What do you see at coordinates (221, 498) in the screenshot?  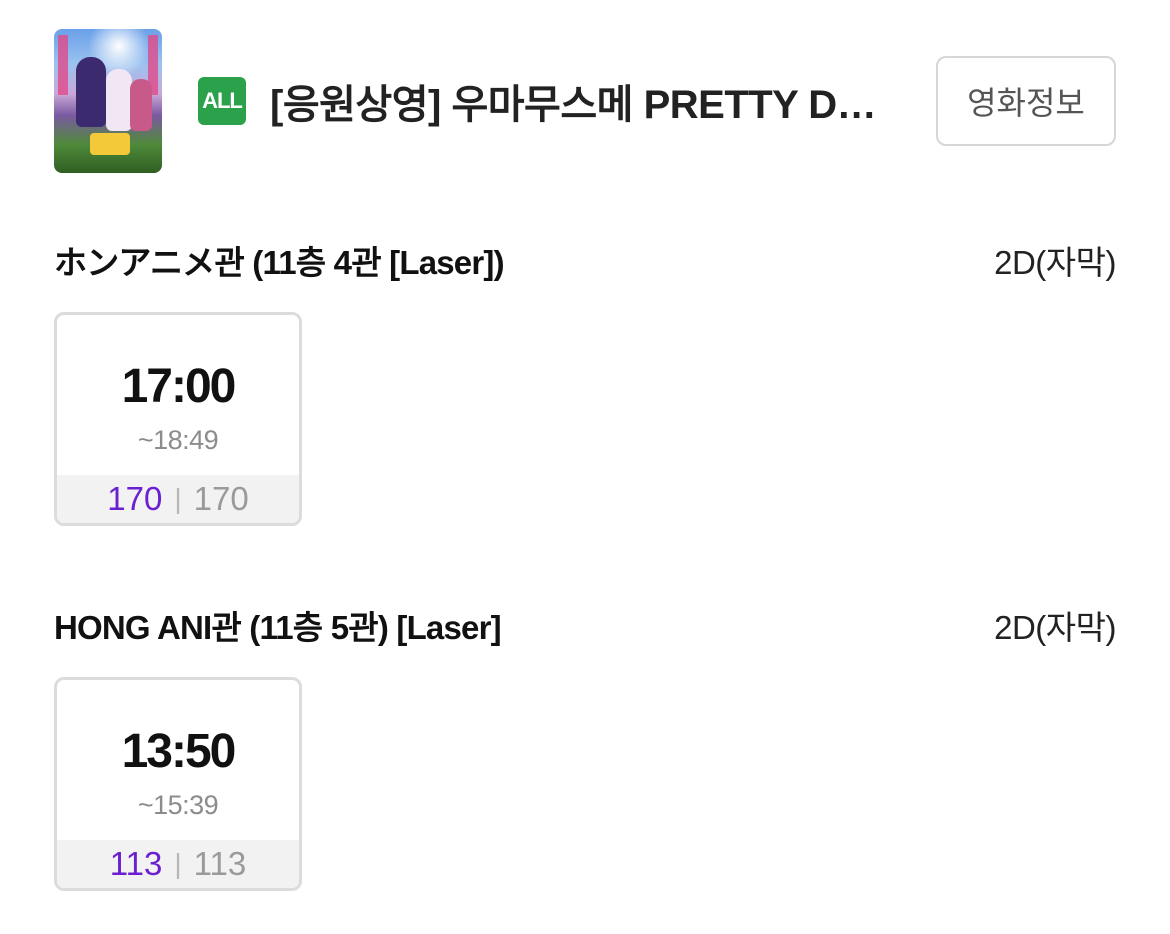 I see `total-seats: 170` at bounding box center [221, 498].